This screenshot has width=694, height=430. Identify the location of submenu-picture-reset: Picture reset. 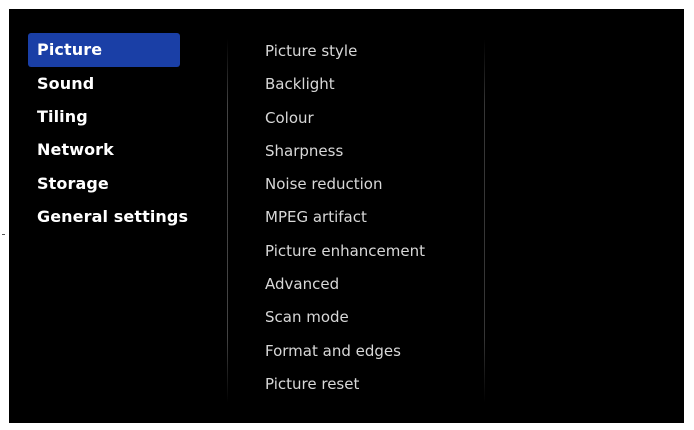
(370, 384).